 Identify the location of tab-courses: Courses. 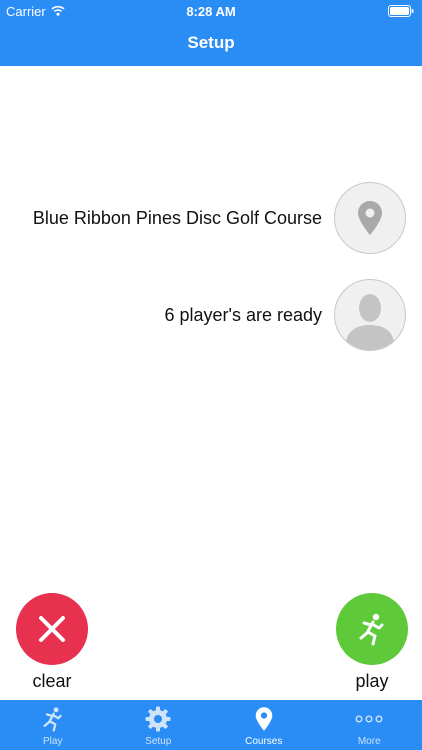
(264, 725).